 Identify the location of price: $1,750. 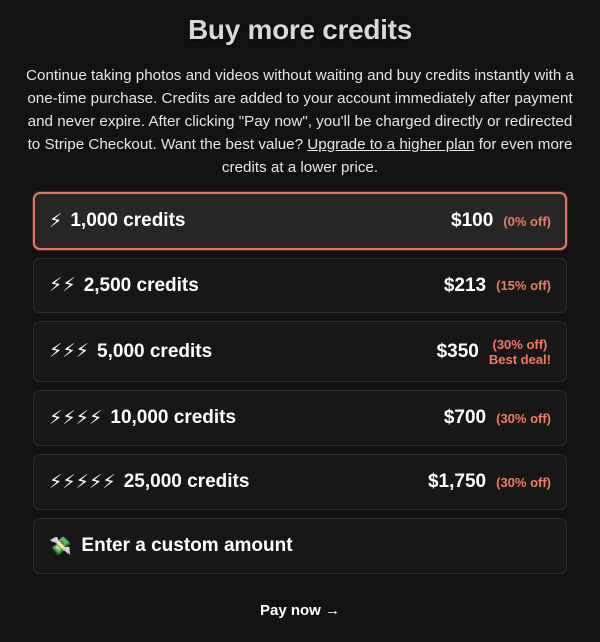
(457, 481).